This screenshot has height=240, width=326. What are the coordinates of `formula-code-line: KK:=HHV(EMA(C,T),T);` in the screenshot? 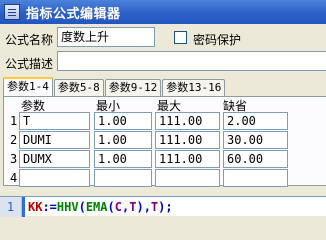 It's located at (100, 207).